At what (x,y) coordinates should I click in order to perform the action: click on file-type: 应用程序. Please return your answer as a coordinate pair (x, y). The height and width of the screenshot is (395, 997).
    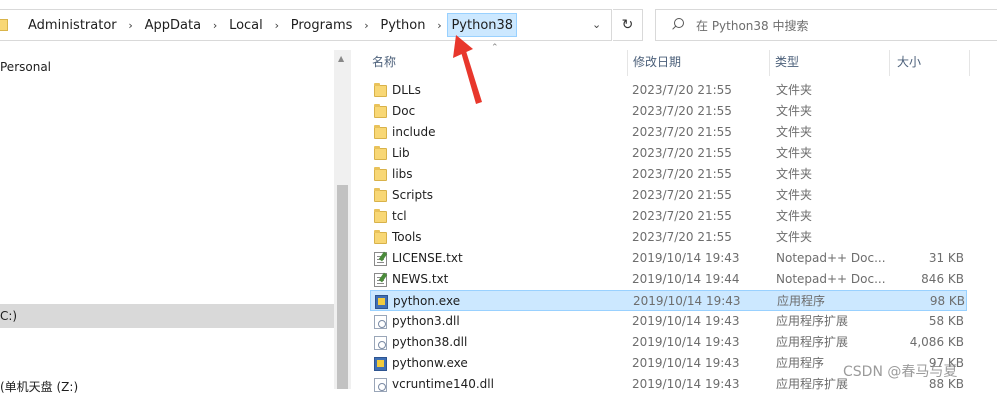
    Looking at the image, I should click on (801, 301).